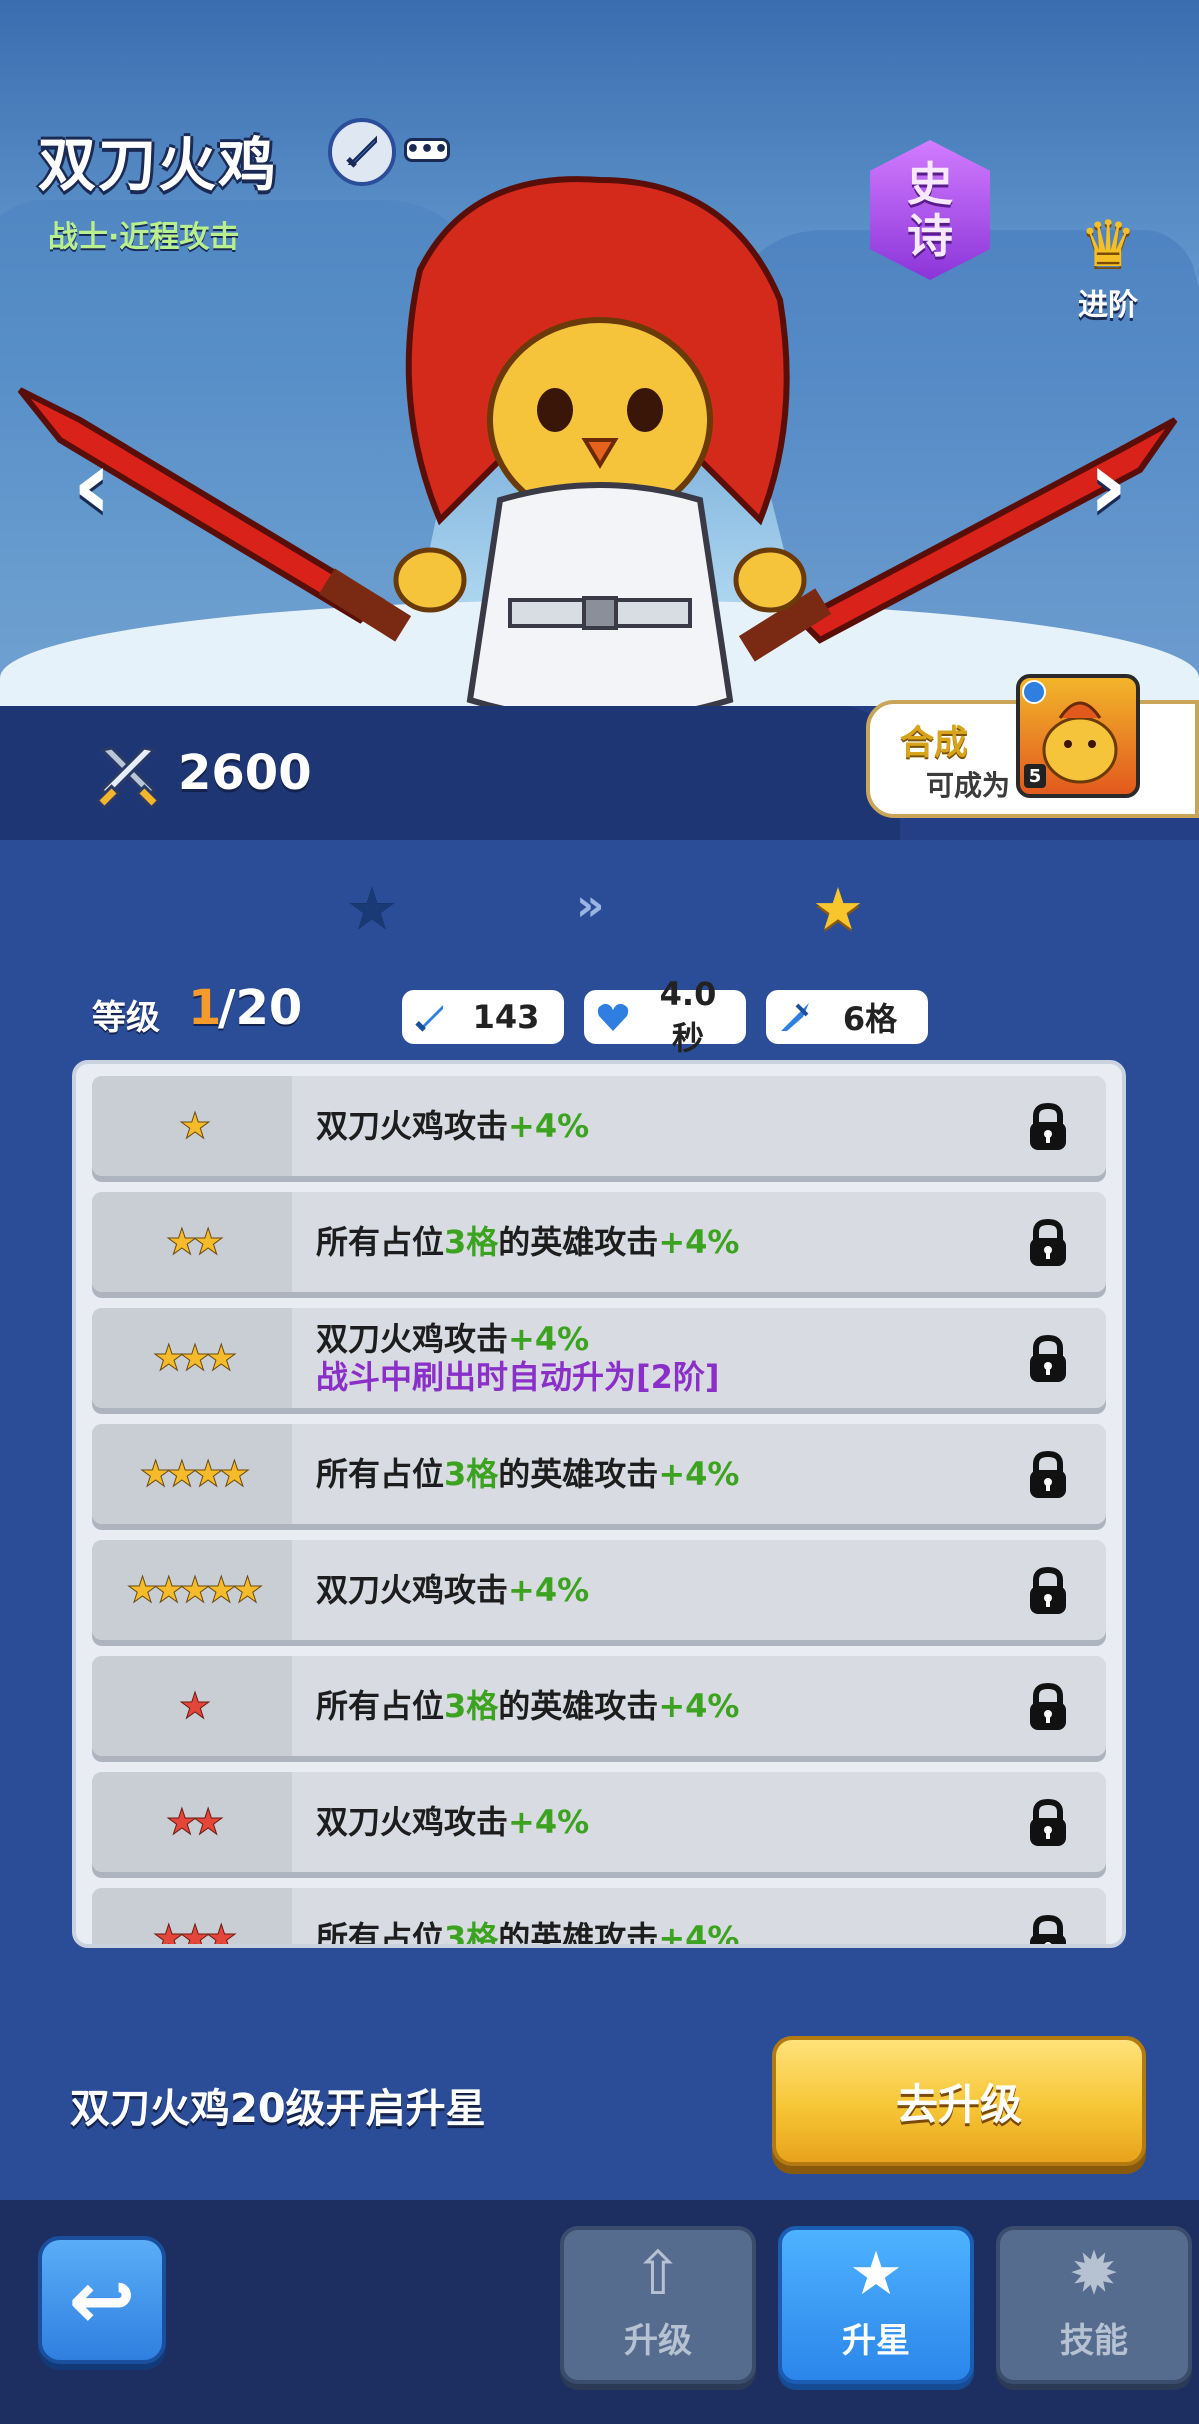 Image resolution: width=1199 pixels, height=2424 pixels. What do you see at coordinates (968, 785) in the screenshot?
I see `merge-subtitle: 可成为` at bounding box center [968, 785].